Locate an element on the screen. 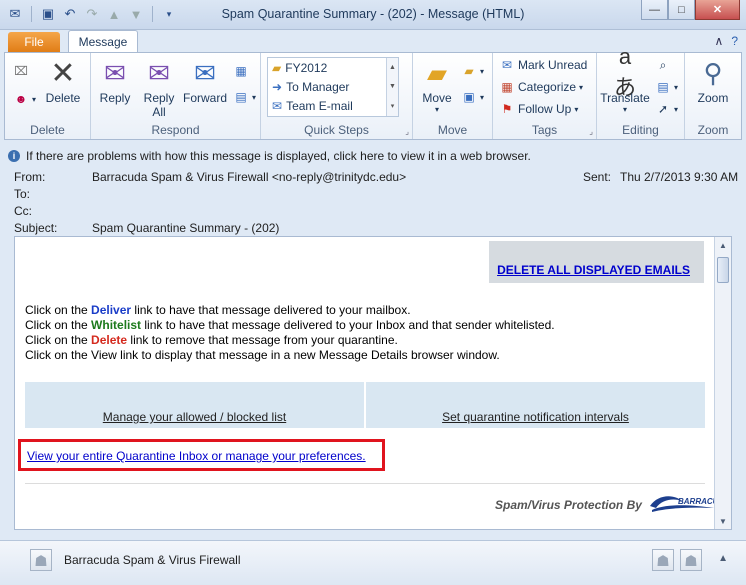  follow-up-button: ⚑ Follow Up ▾ is located at coordinates (539, 109).